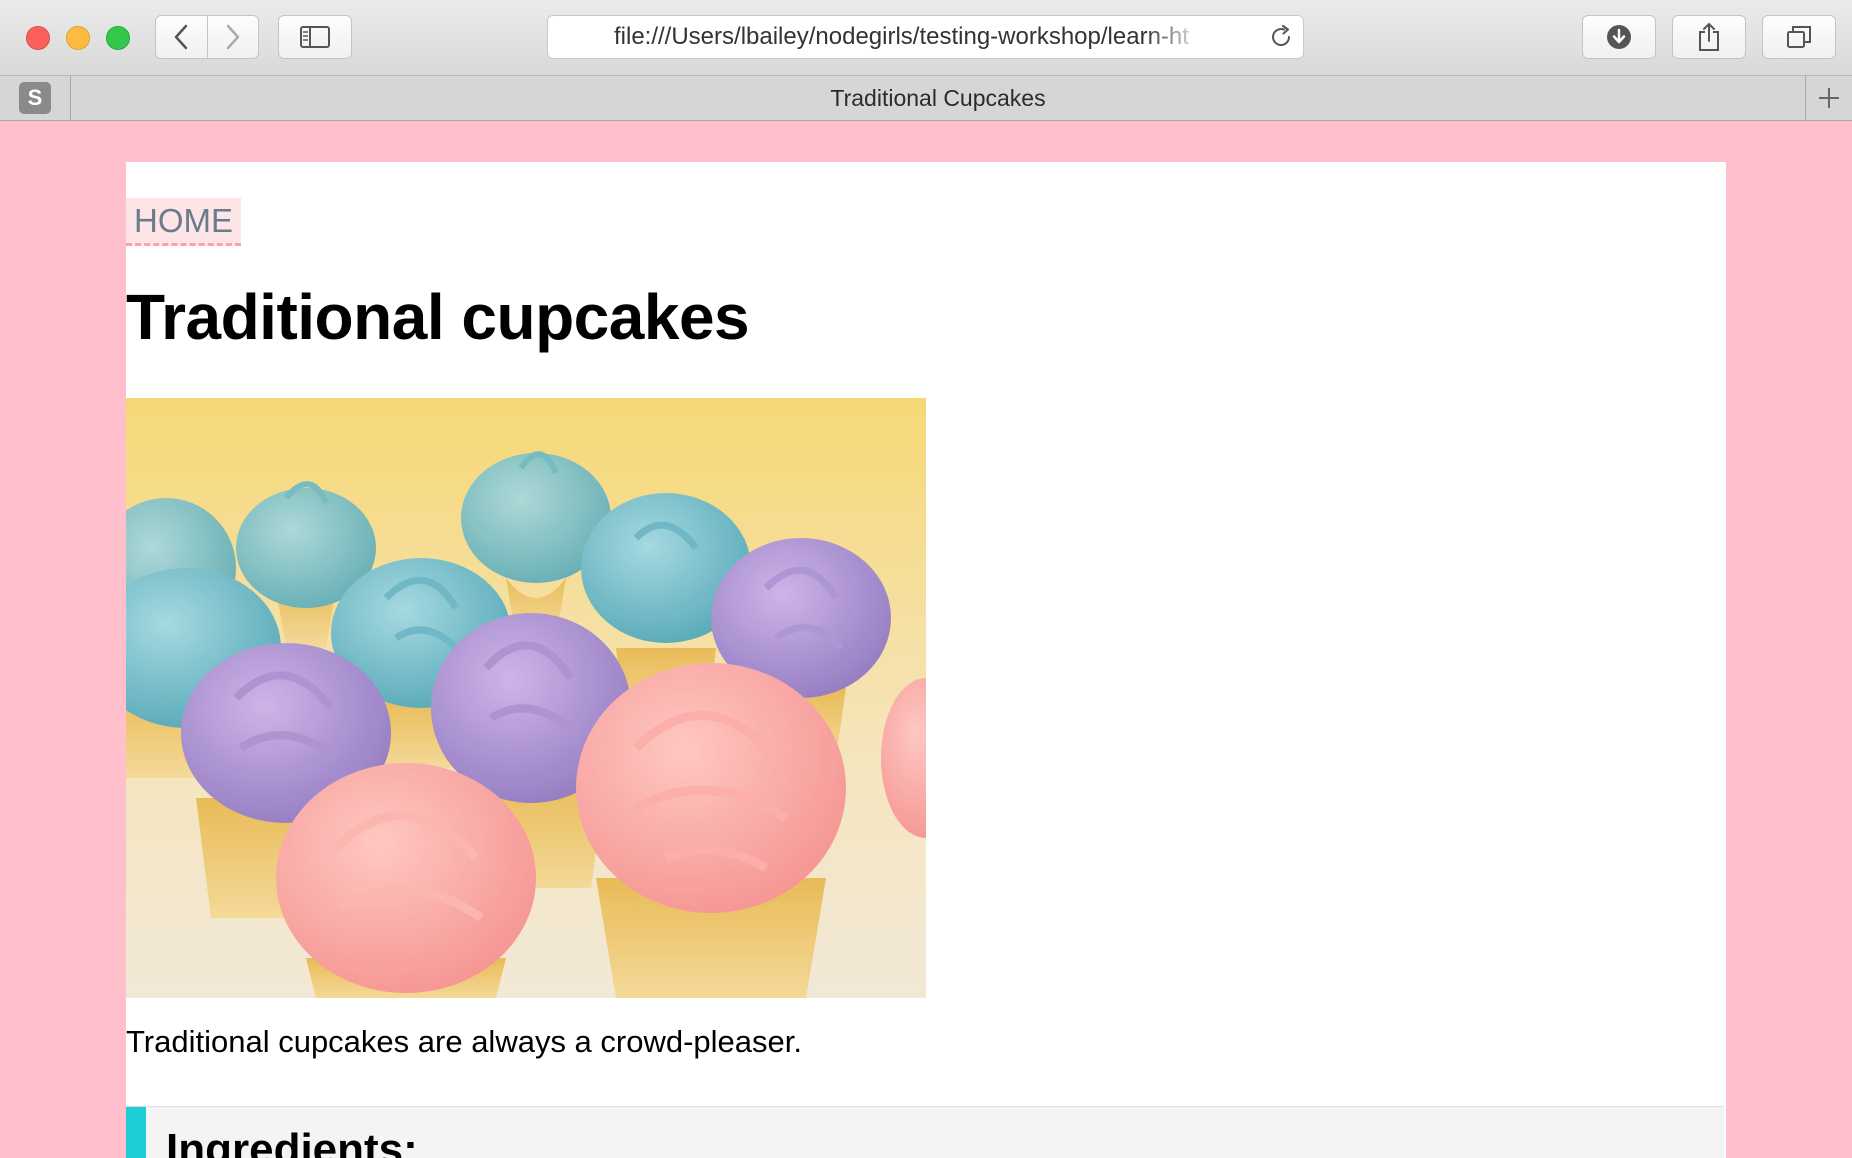  Describe the element at coordinates (938, 98) in the screenshot. I see `active-tab-title: Traditional Cupcakes` at that location.